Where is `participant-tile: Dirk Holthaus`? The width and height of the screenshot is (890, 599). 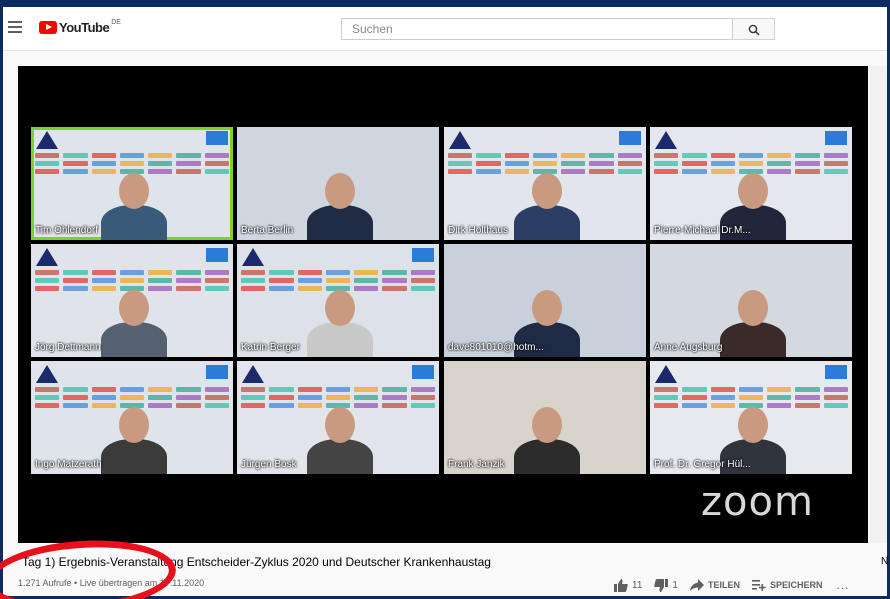 participant-tile: Dirk Holthaus is located at coordinates (545, 183).